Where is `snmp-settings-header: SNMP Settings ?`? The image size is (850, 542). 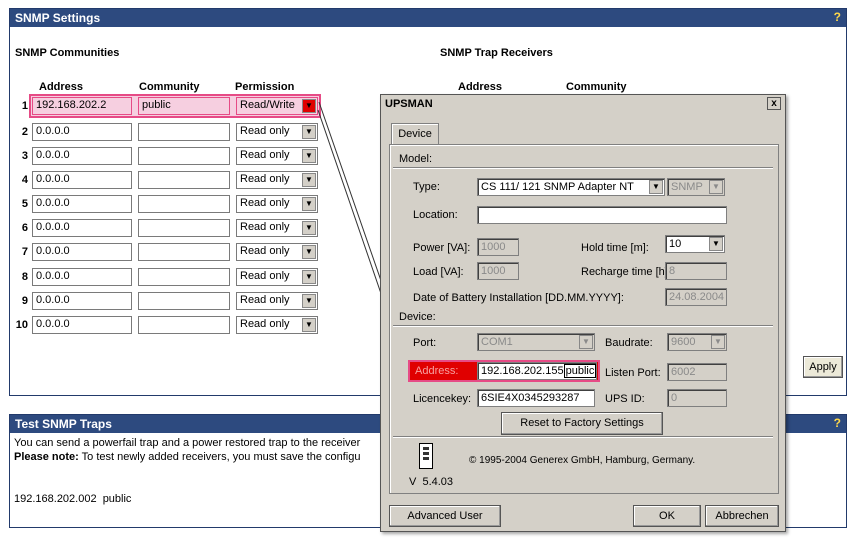
snmp-settings-header: SNMP Settings ? is located at coordinates (428, 18).